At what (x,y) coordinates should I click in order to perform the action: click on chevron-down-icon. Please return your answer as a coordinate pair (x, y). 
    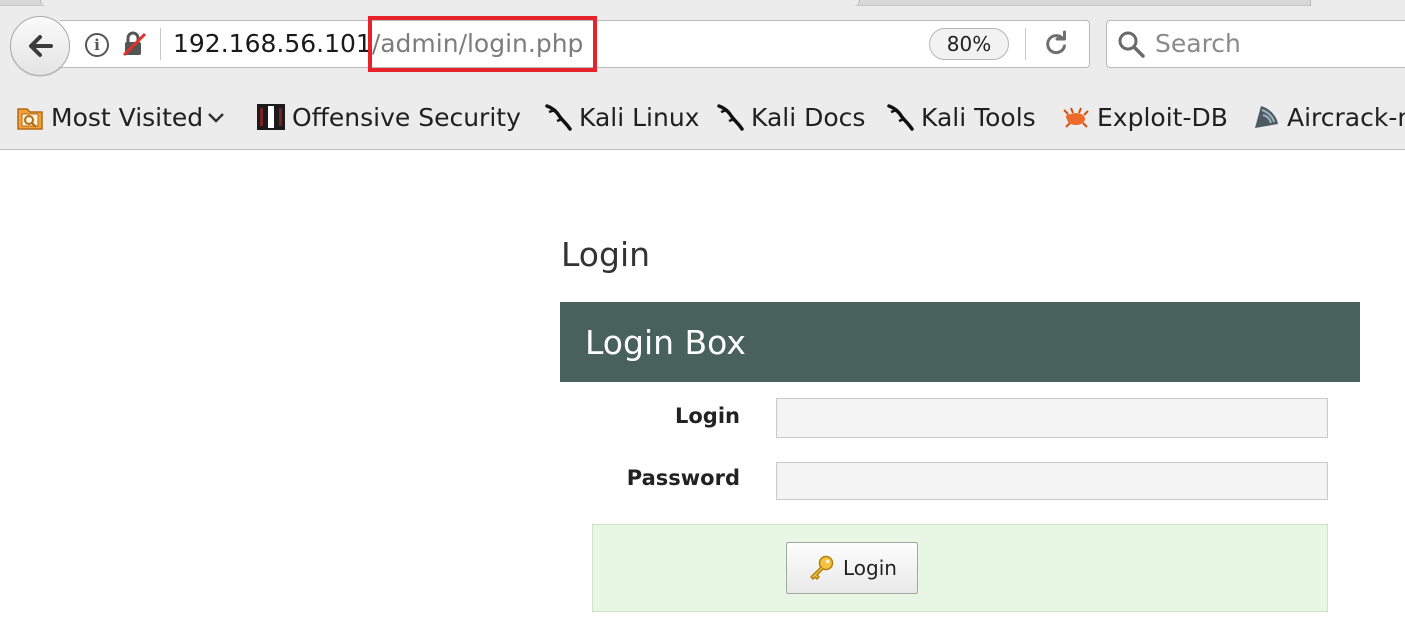
    Looking at the image, I should click on (216, 118).